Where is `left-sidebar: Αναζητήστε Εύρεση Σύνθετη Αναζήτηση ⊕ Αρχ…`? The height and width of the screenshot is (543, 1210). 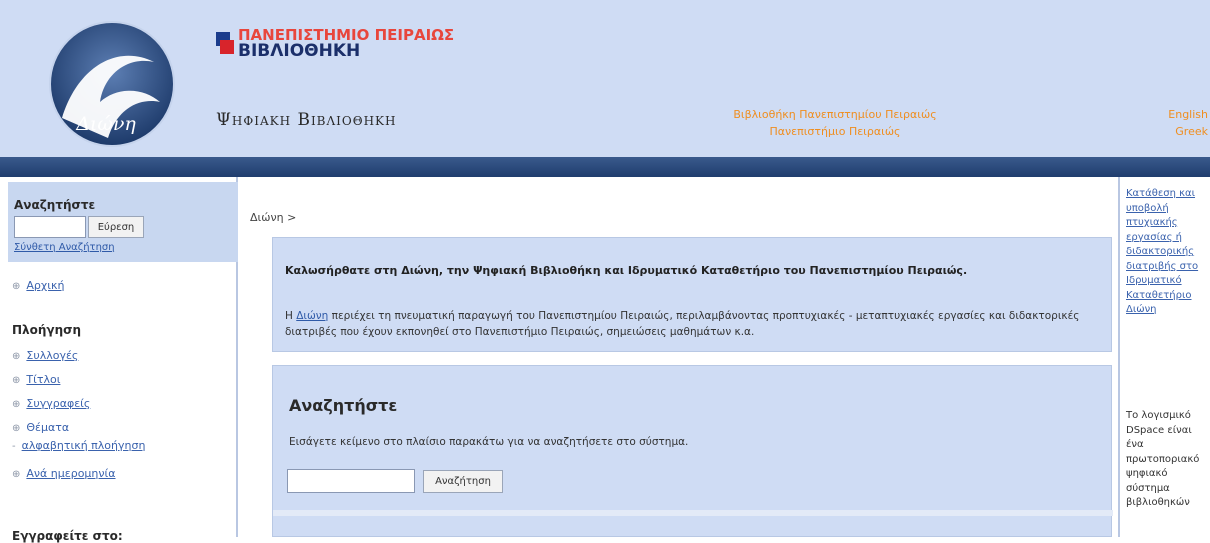
left-sidebar: Αναζητήστε Εύρεση Σύνθετη Αναζήτηση ⊕ Αρχ… is located at coordinates (119, 360).